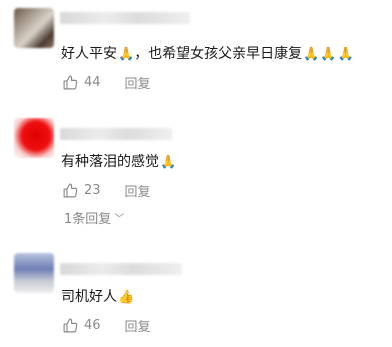 The image size is (392, 347). What do you see at coordinates (88, 219) in the screenshot?
I see `replies-count-label: 1条回复` at bounding box center [88, 219].